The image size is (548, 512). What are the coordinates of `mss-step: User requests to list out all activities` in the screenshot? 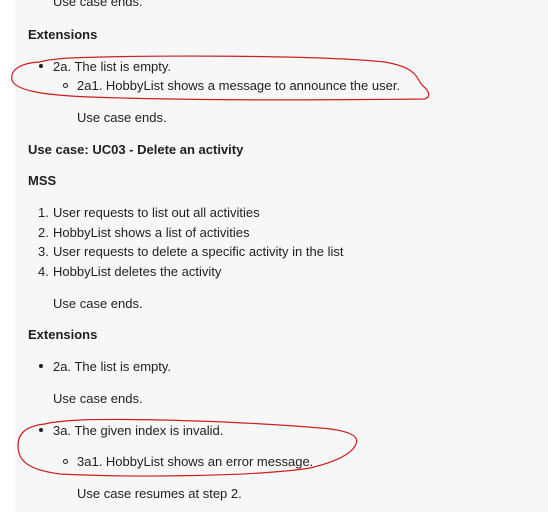 It's located at (156, 212).